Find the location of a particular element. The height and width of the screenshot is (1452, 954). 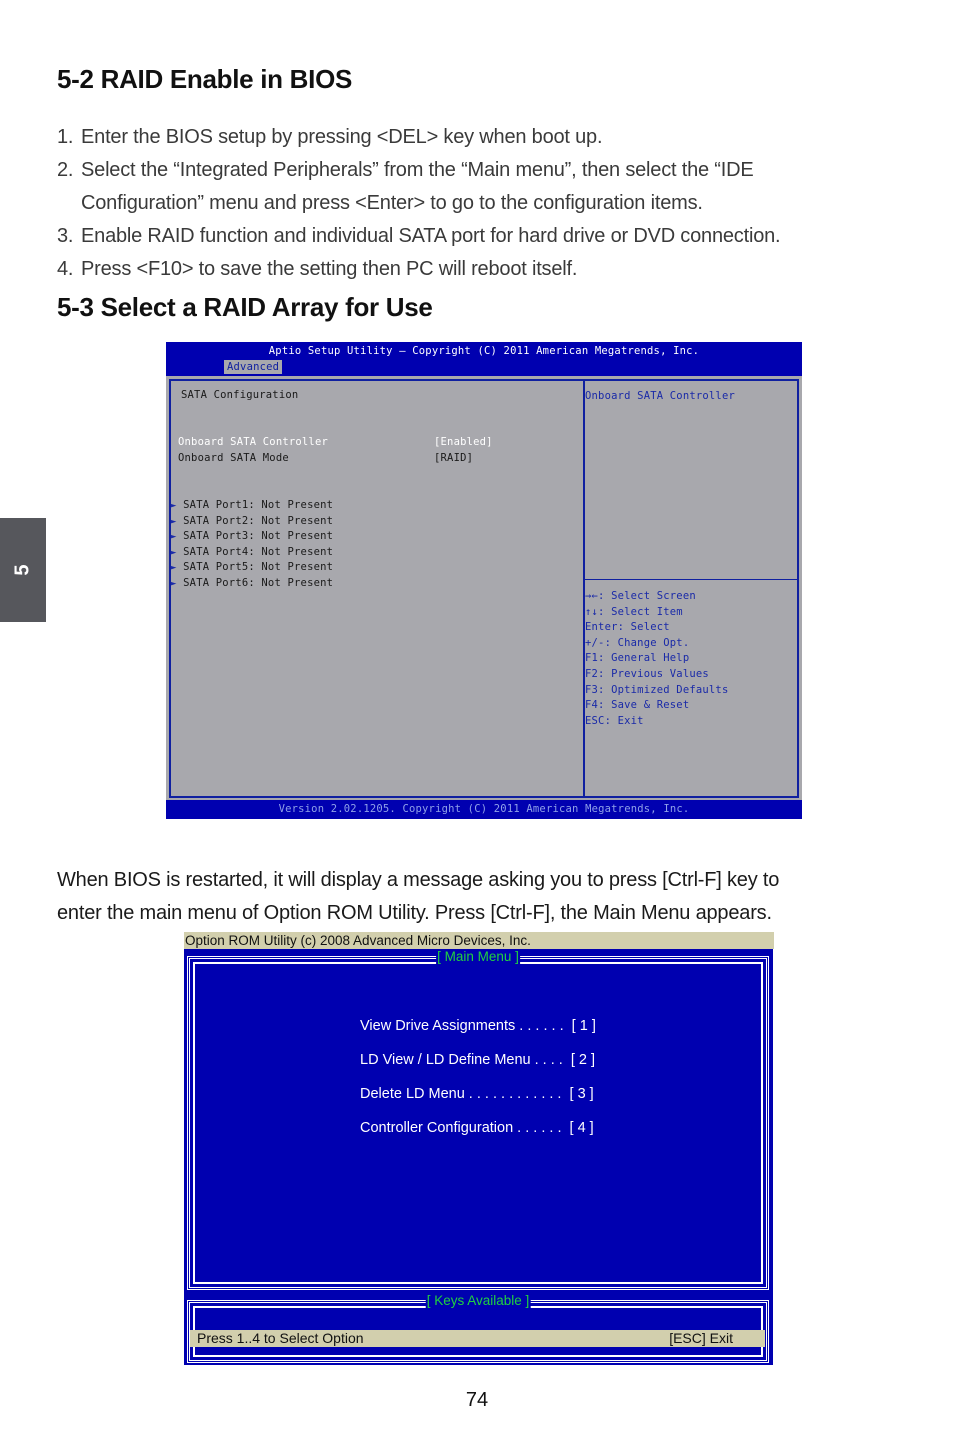

chapter-tab: 5 is located at coordinates (23, 570).